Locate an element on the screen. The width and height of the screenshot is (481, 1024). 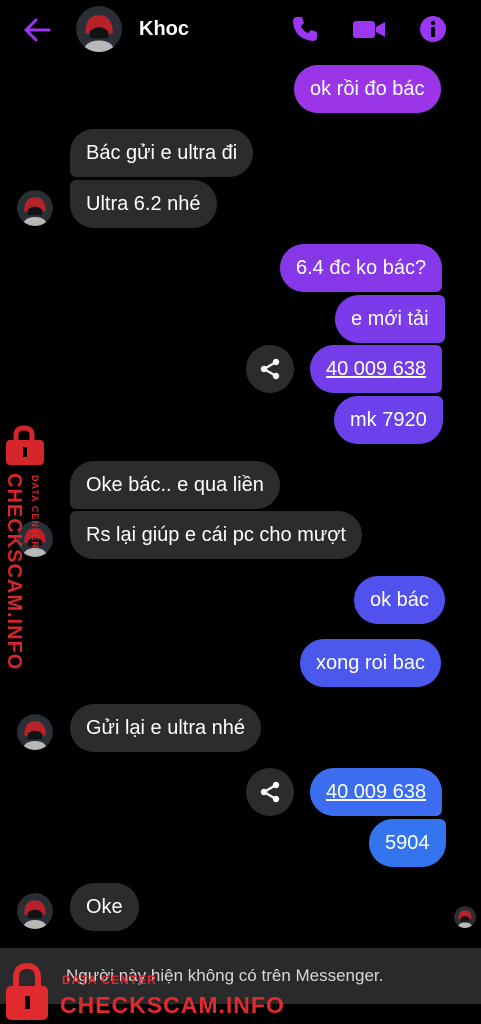
message-bubble-incoming: Oke is located at coordinates (104, 907).